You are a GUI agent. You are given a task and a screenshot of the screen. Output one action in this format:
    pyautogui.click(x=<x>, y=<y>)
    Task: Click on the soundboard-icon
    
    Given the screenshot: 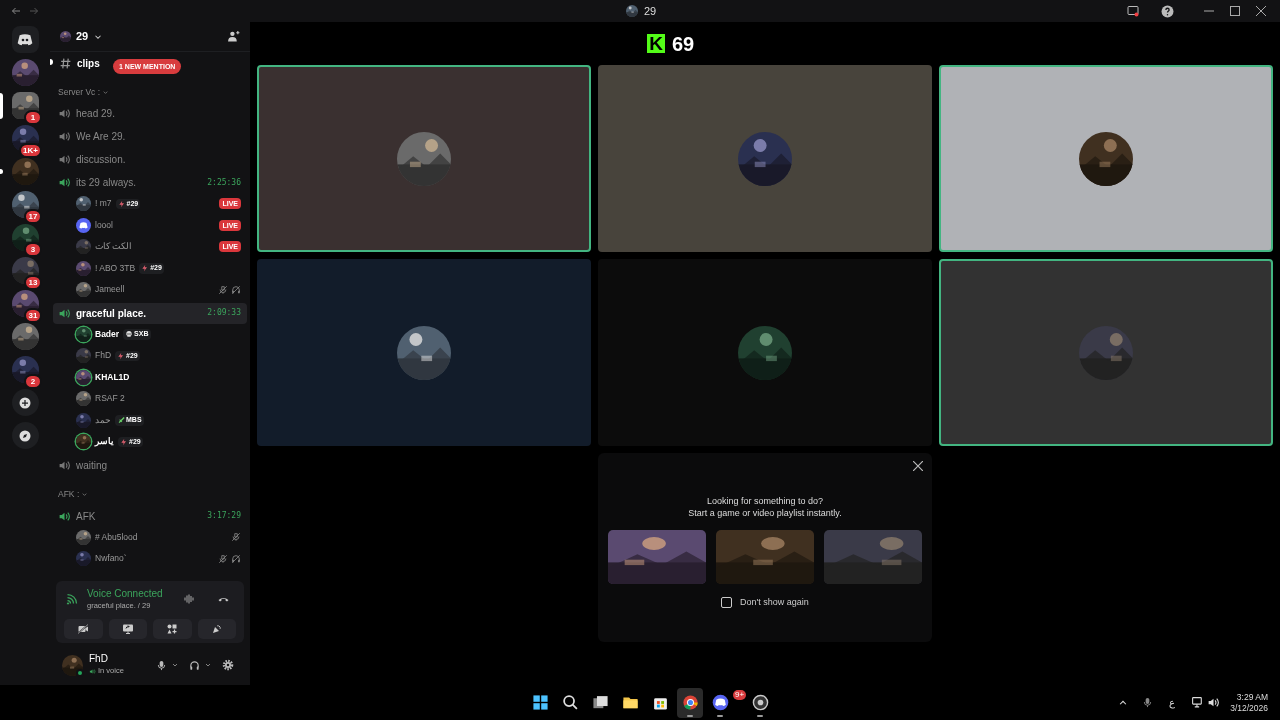 What is the action you would take?
    pyautogui.click(x=216, y=629)
    